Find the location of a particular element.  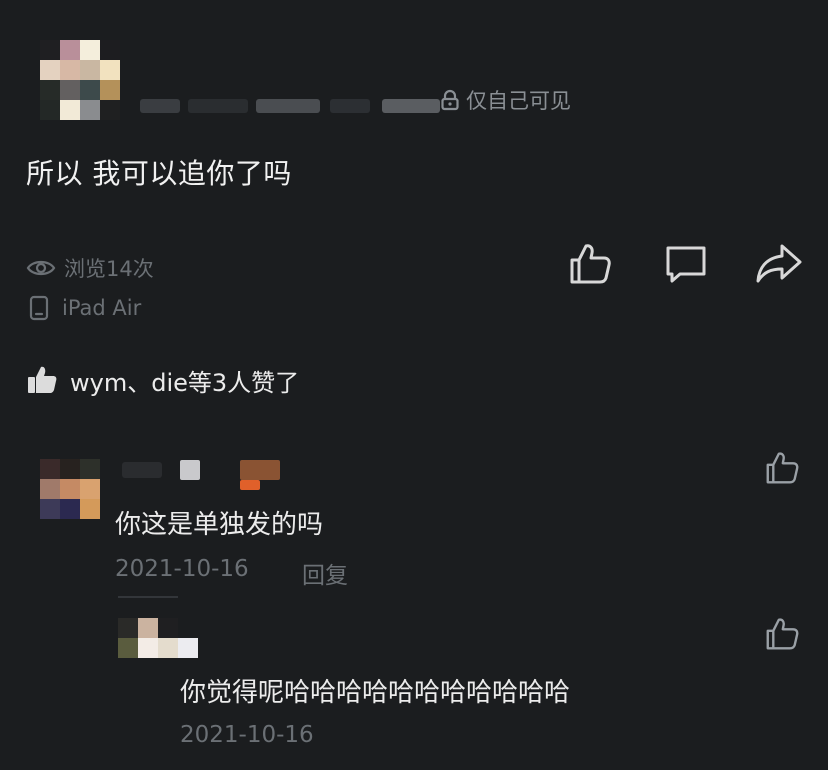

share-button is located at coordinates (778, 264).